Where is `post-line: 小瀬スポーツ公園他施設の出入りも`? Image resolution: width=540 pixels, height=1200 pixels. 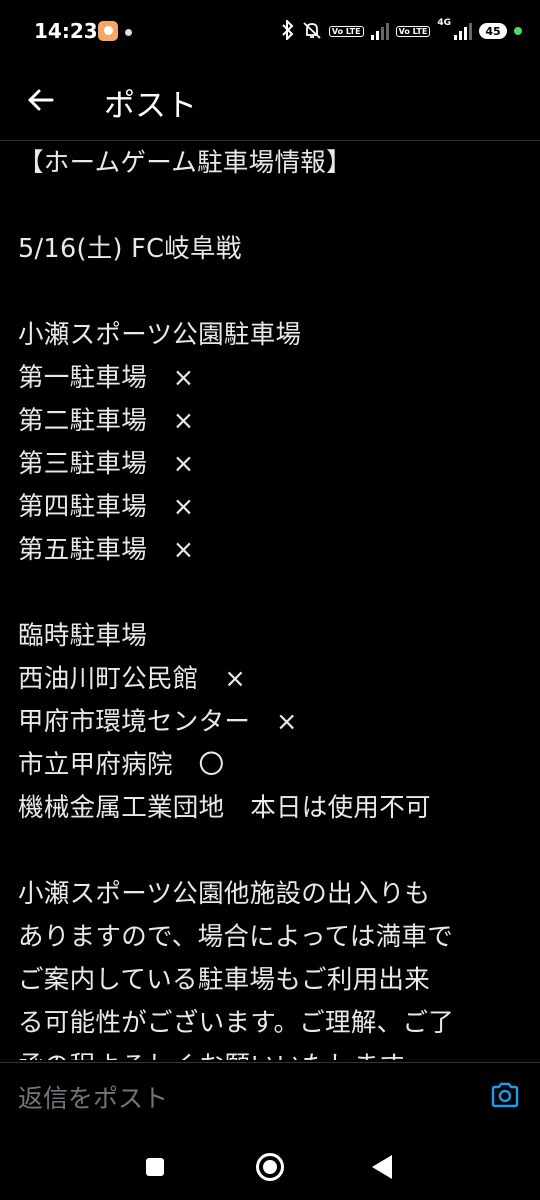 post-line: 小瀬スポーツ公園他施設の出入りも is located at coordinates (224, 894).